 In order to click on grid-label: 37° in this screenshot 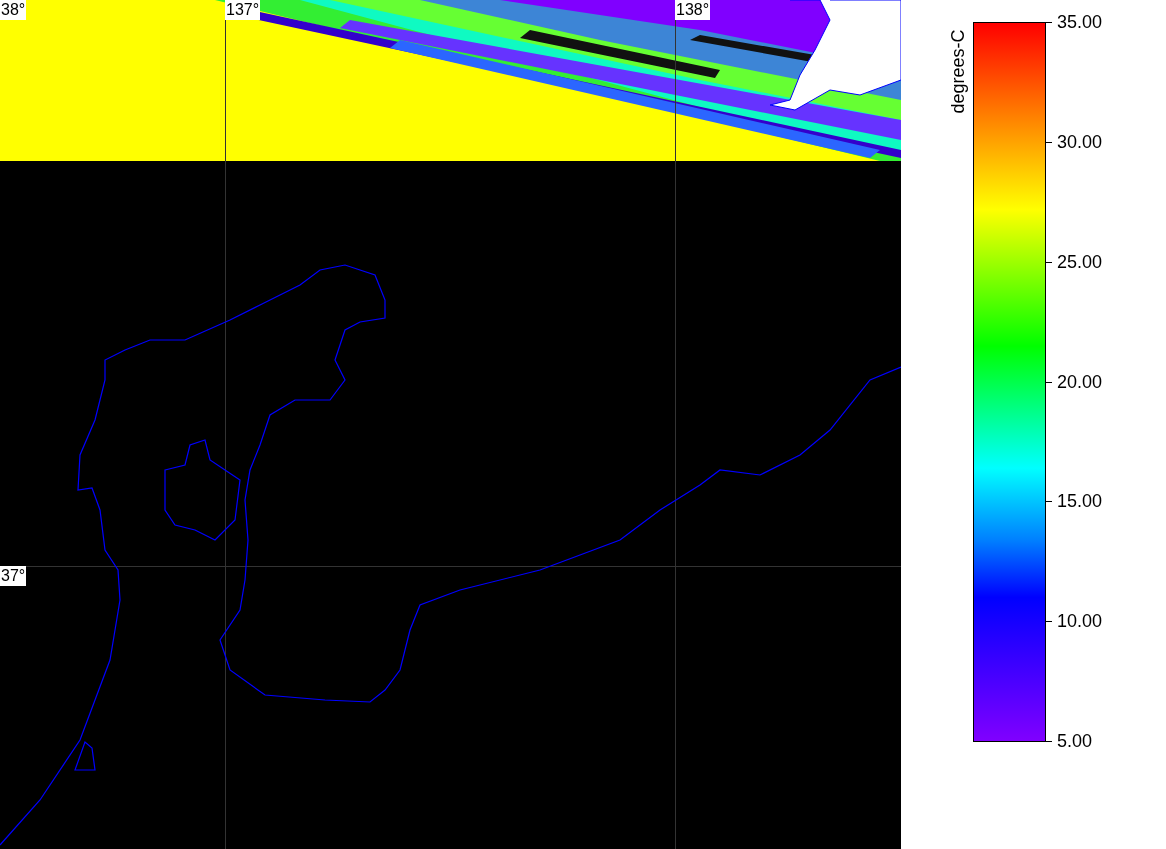, I will do `click(13, 576)`.